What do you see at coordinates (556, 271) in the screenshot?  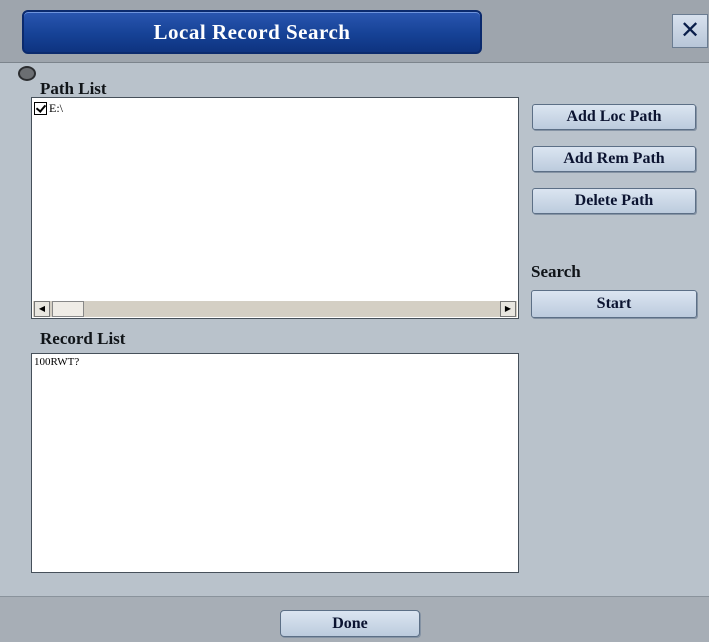 I see `search-label: Search` at bounding box center [556, 271].